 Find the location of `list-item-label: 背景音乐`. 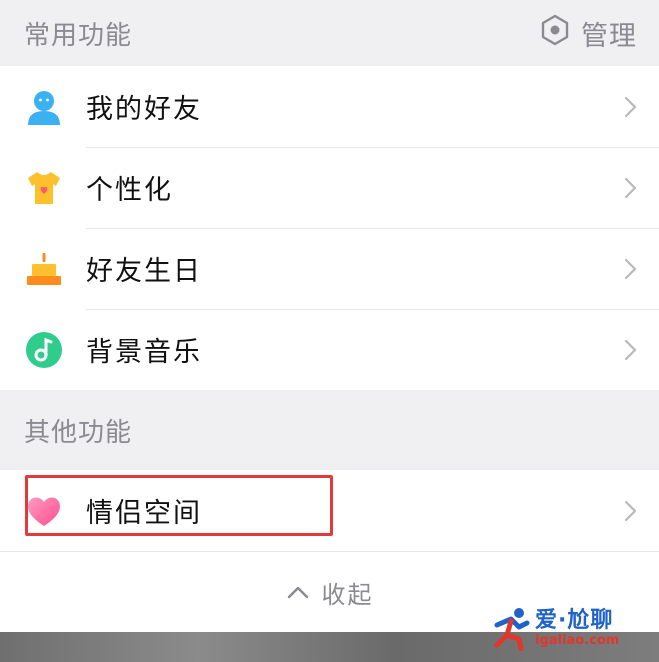

list-item-label: 背景音乐 is located at coordinates (144, 352).